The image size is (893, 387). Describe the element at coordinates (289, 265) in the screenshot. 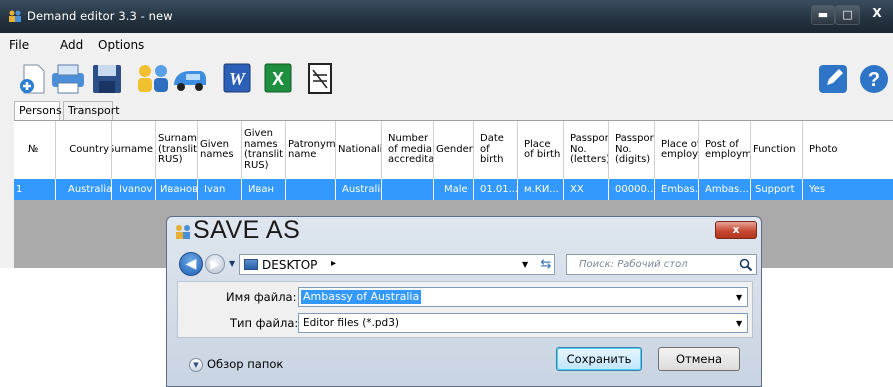

I see `address-path: DESKTOP` at that location.